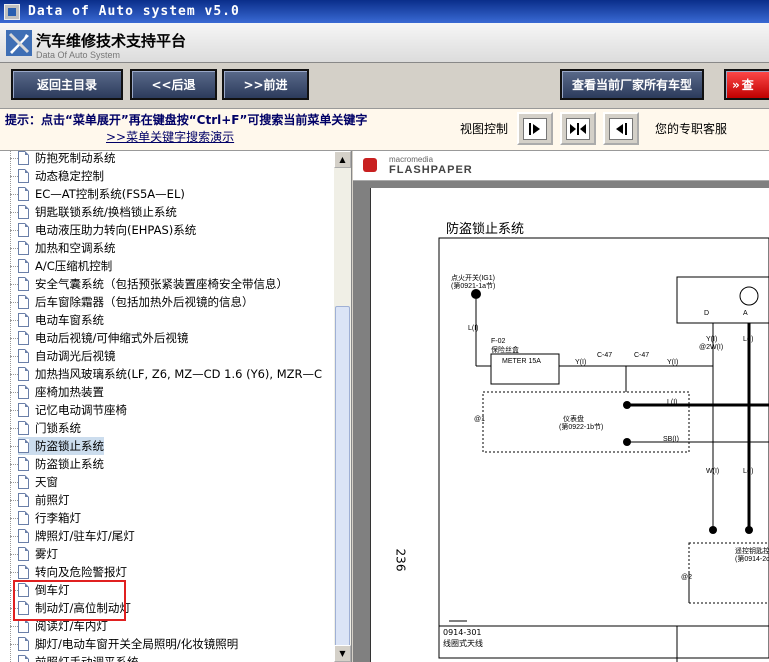 This screenshot has width=769, height=662. What do you see at coordinates (99, 338) in the screenshot?
I see `tree-item: 电动后视镜/可伸缩式外后视镜` at bounding box center [99, 338].